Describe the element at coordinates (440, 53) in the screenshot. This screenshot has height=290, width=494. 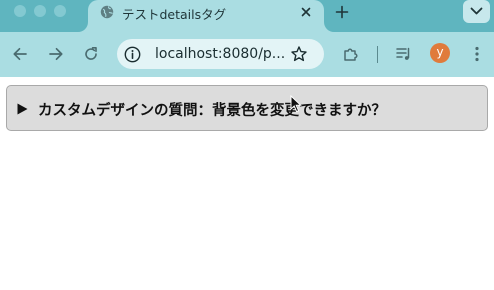
I see `profile-avatar: y` at that location.